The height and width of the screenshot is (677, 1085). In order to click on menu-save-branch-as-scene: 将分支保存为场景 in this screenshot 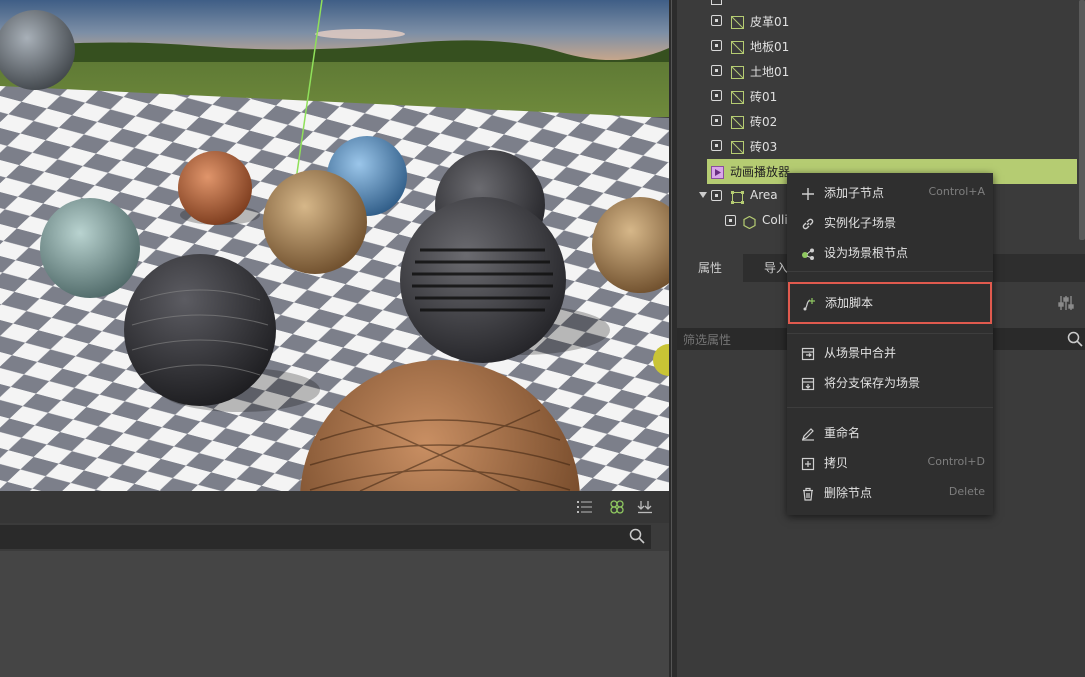, I will do `click(890, 383)`.